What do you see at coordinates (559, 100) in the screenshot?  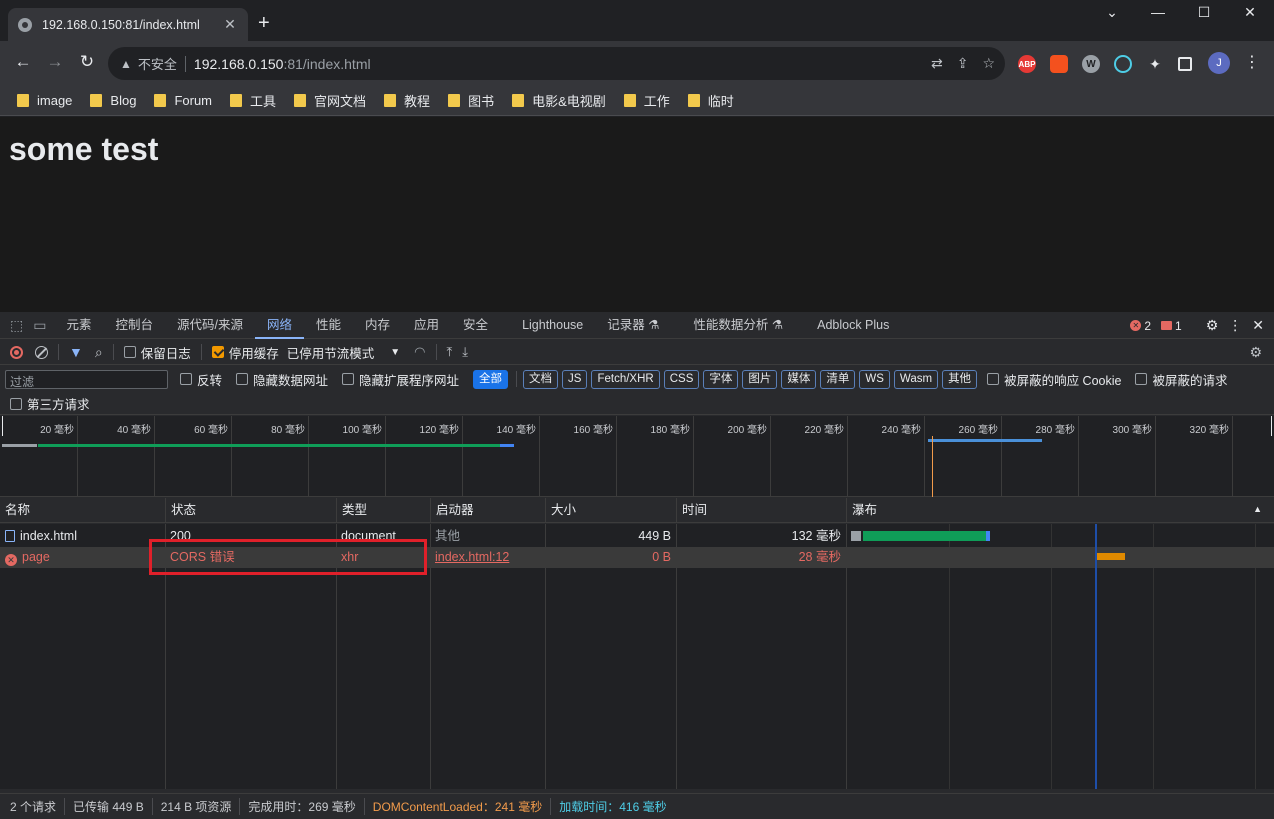 I see `bookmark-folder: 电影&电视剧` at bounding box center [559, 100].